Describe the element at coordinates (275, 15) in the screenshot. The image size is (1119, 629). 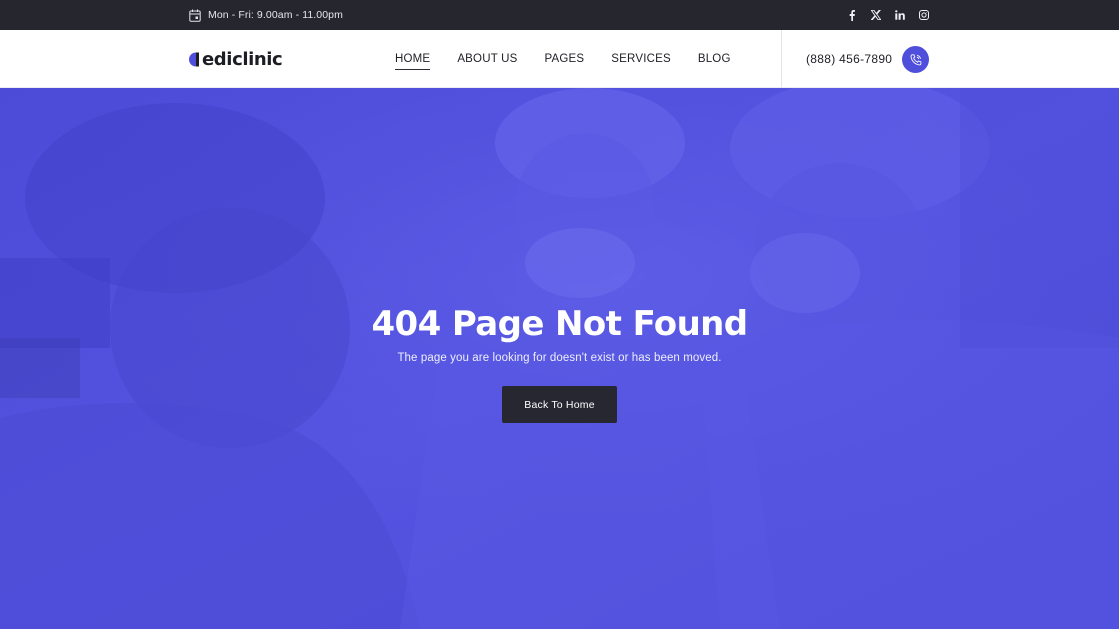
I see `opening-hours-text: Mon - Fri: 9.00am - 11.00pm` at that location.